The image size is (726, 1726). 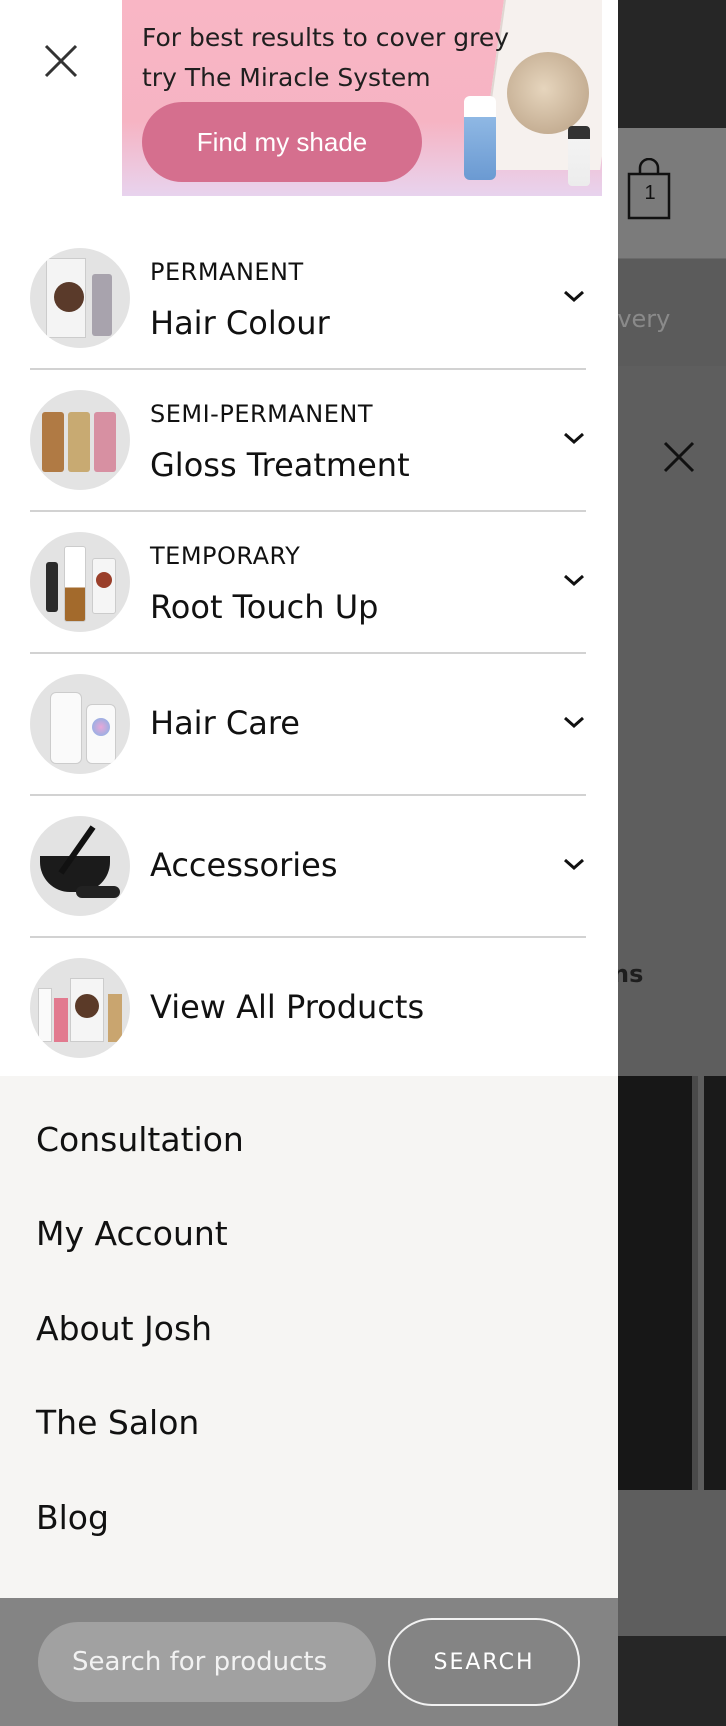 I want to click on category-title: View All Products, so click(x=287, y=1007).